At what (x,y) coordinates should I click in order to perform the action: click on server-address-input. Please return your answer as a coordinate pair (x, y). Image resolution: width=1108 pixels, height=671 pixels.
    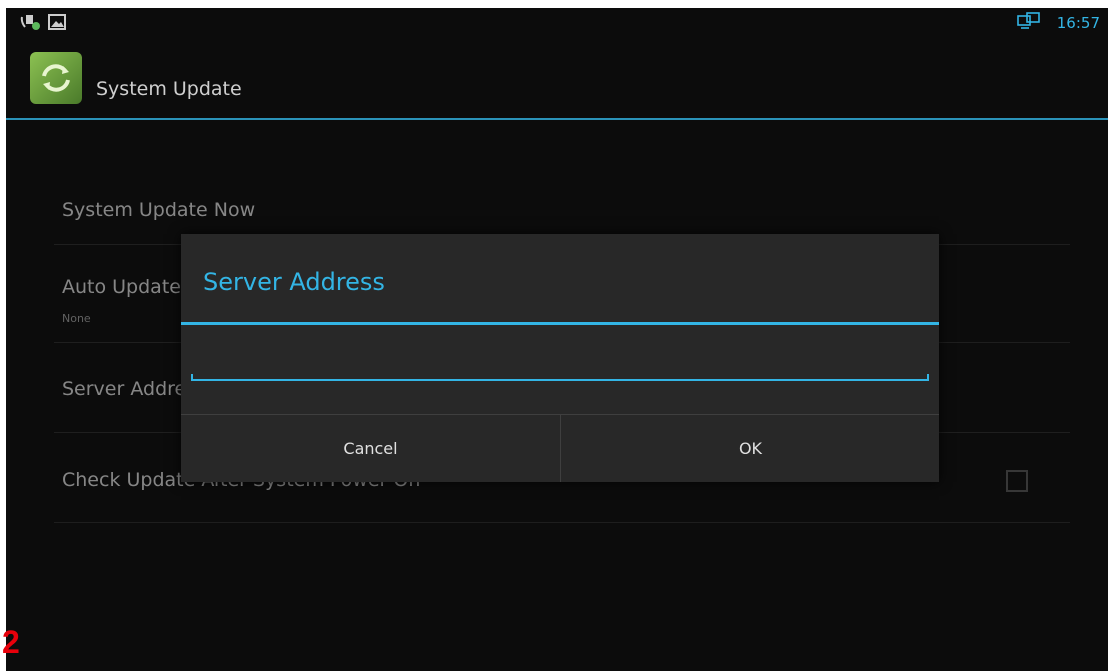
    Looking at the image, I should click on (562, 368).